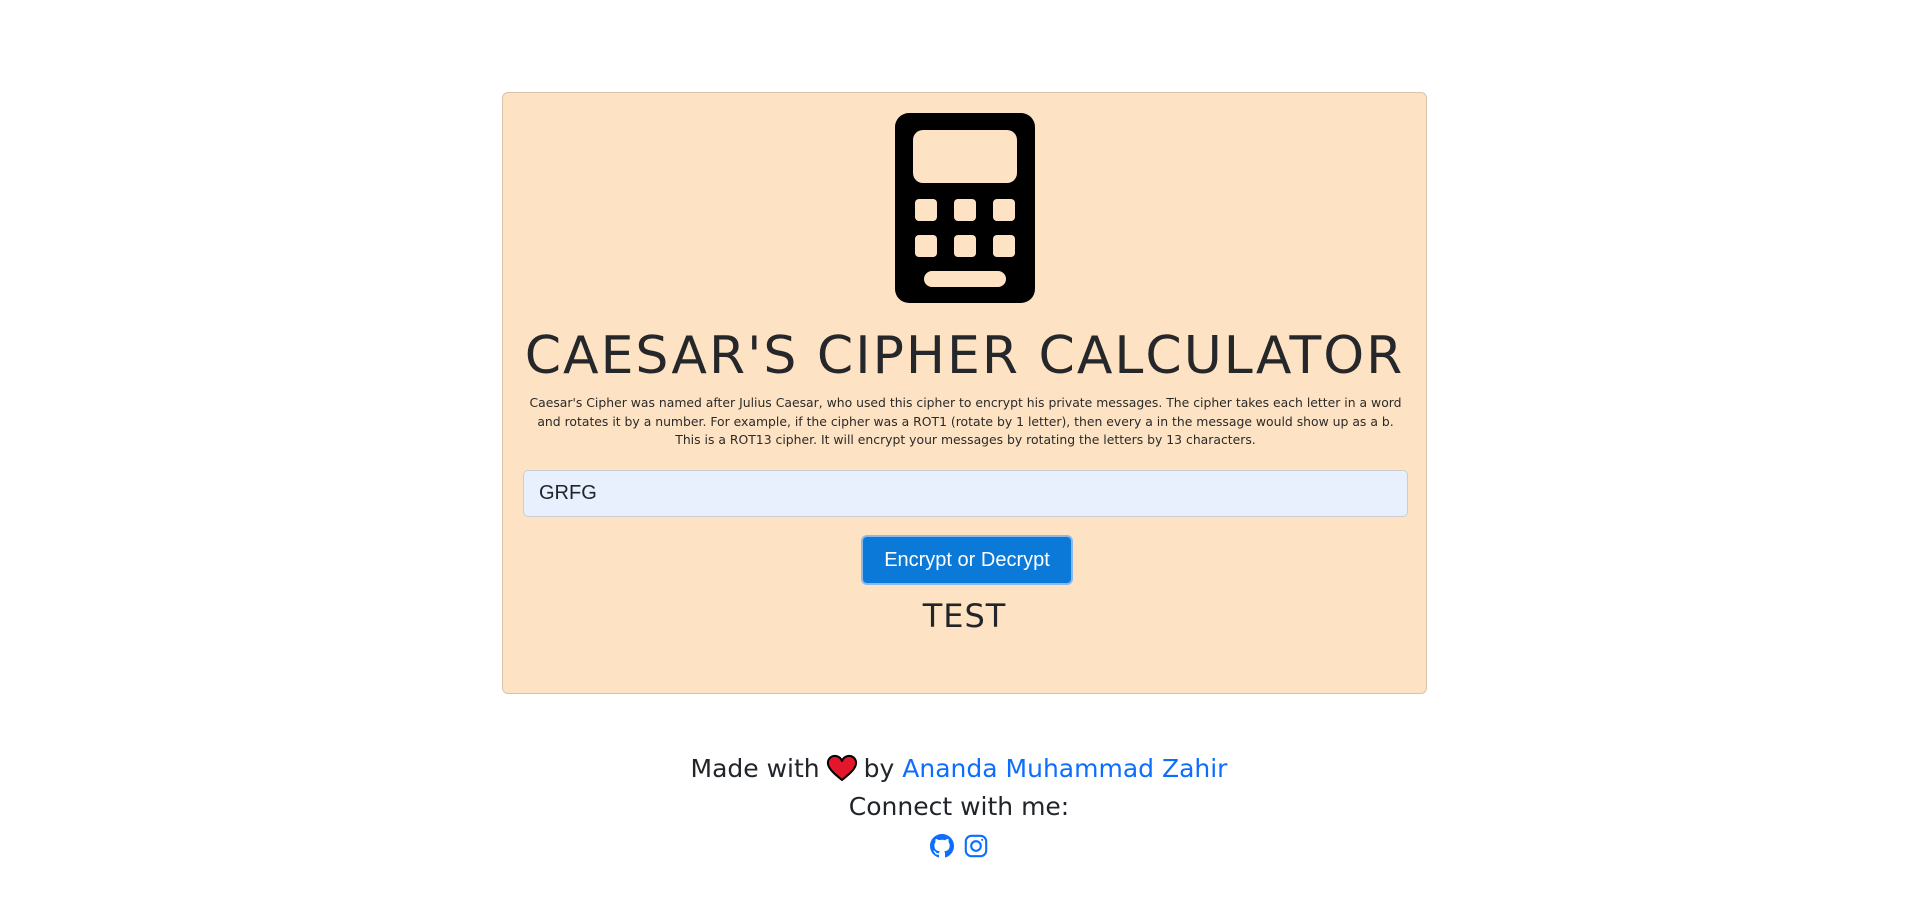 The height and width of the screenshot is (898, 1918). I want to click on github-link, so click(942, 846).